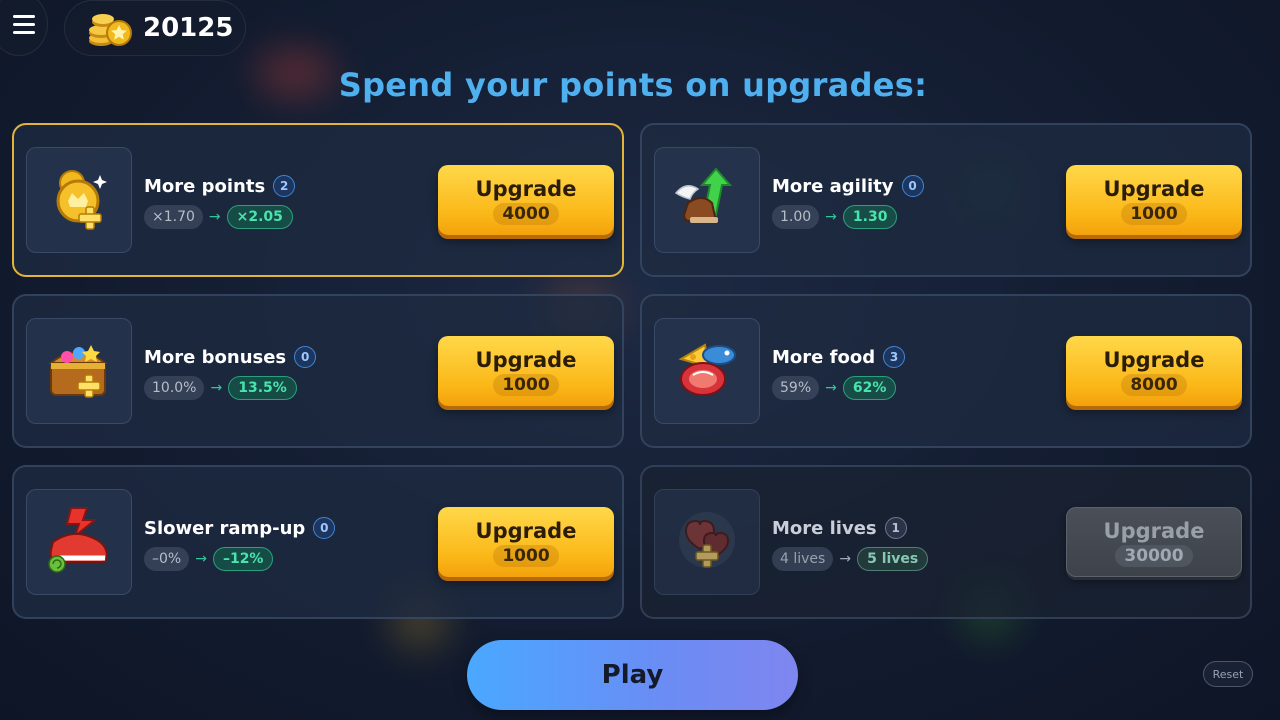 The height and width of the screenshot is (720, 1280). I want to click on upgrade-button: Upgrade 8000, so click(1154, 371).